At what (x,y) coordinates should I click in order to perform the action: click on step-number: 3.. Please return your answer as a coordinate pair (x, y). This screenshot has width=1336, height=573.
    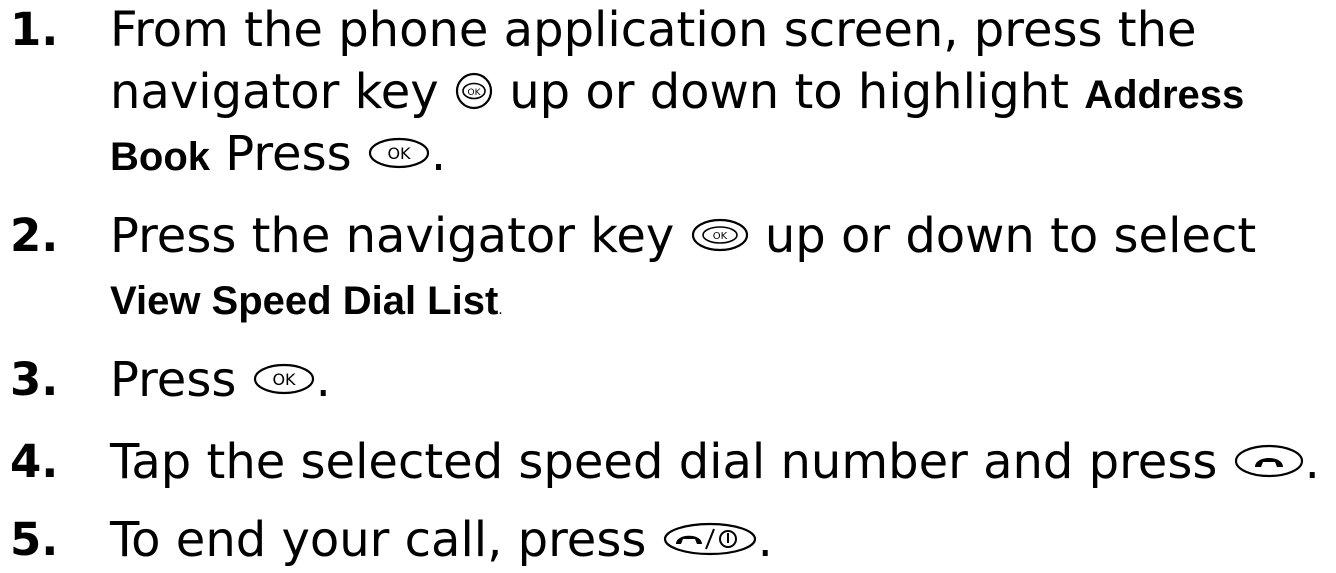
    Looking at the image, I should click on (34, 379).